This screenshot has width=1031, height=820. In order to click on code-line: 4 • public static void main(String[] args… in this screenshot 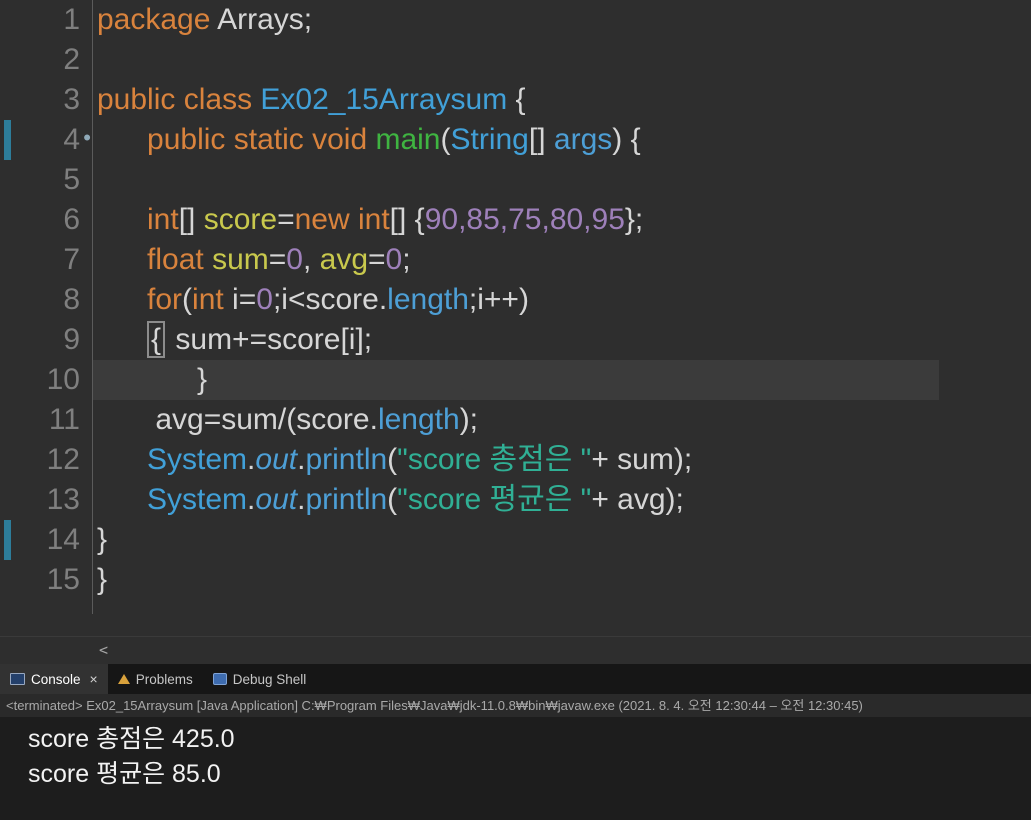, I will do `click(515, 140)`.